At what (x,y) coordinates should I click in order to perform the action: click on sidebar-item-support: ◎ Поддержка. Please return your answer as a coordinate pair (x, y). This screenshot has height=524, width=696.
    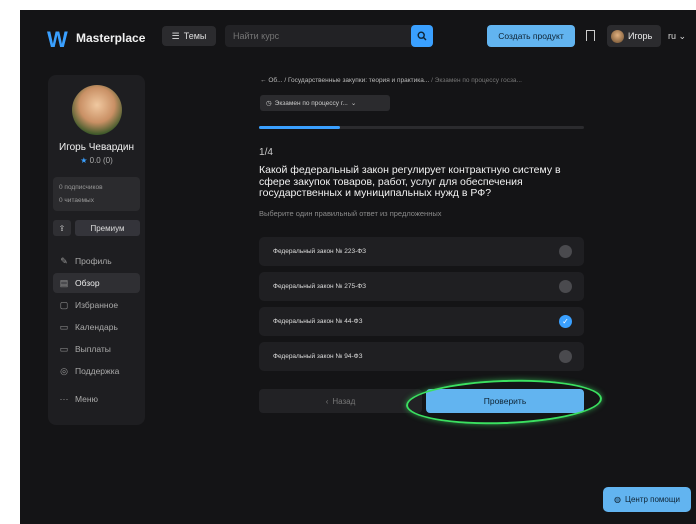
    Looking at the image, I should click on (96, 371).